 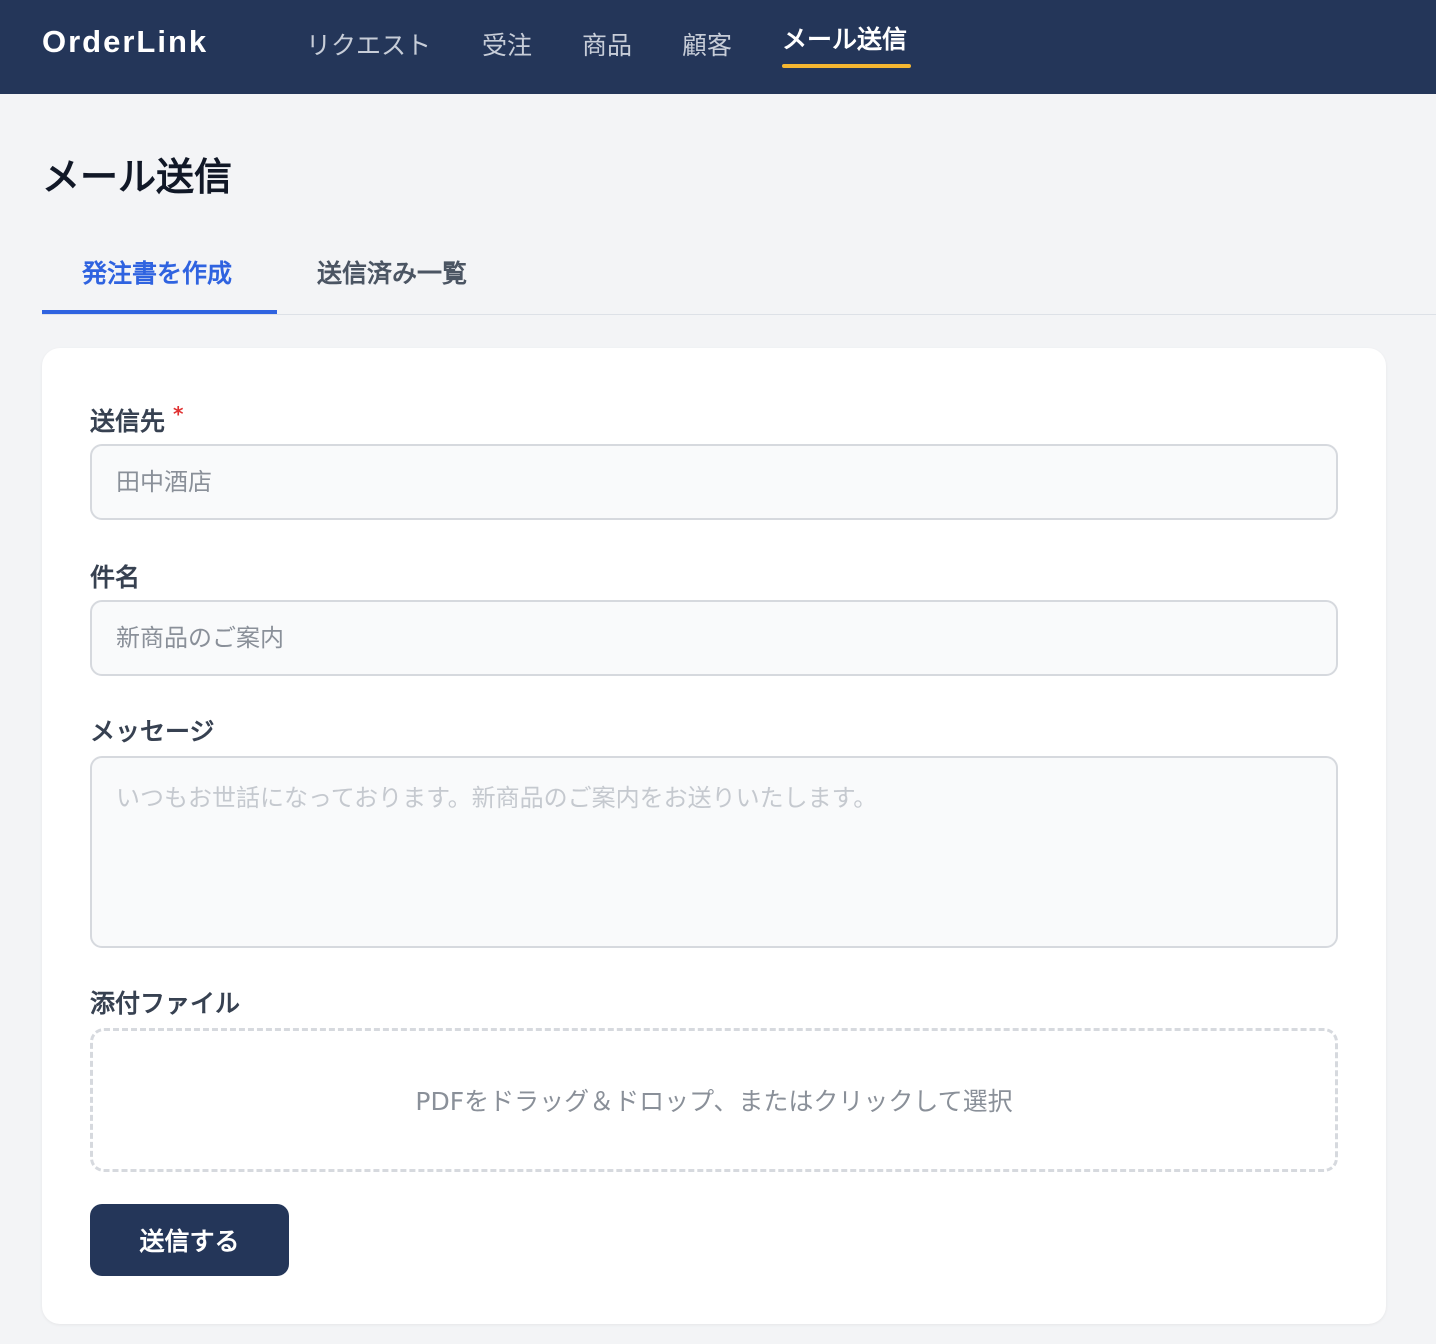 I want to click on subject-input, so click(x=714, y=638).